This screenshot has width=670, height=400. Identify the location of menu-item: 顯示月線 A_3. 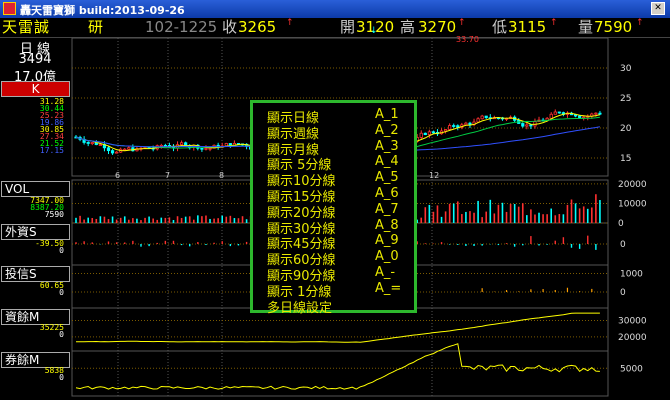
(339, 148).